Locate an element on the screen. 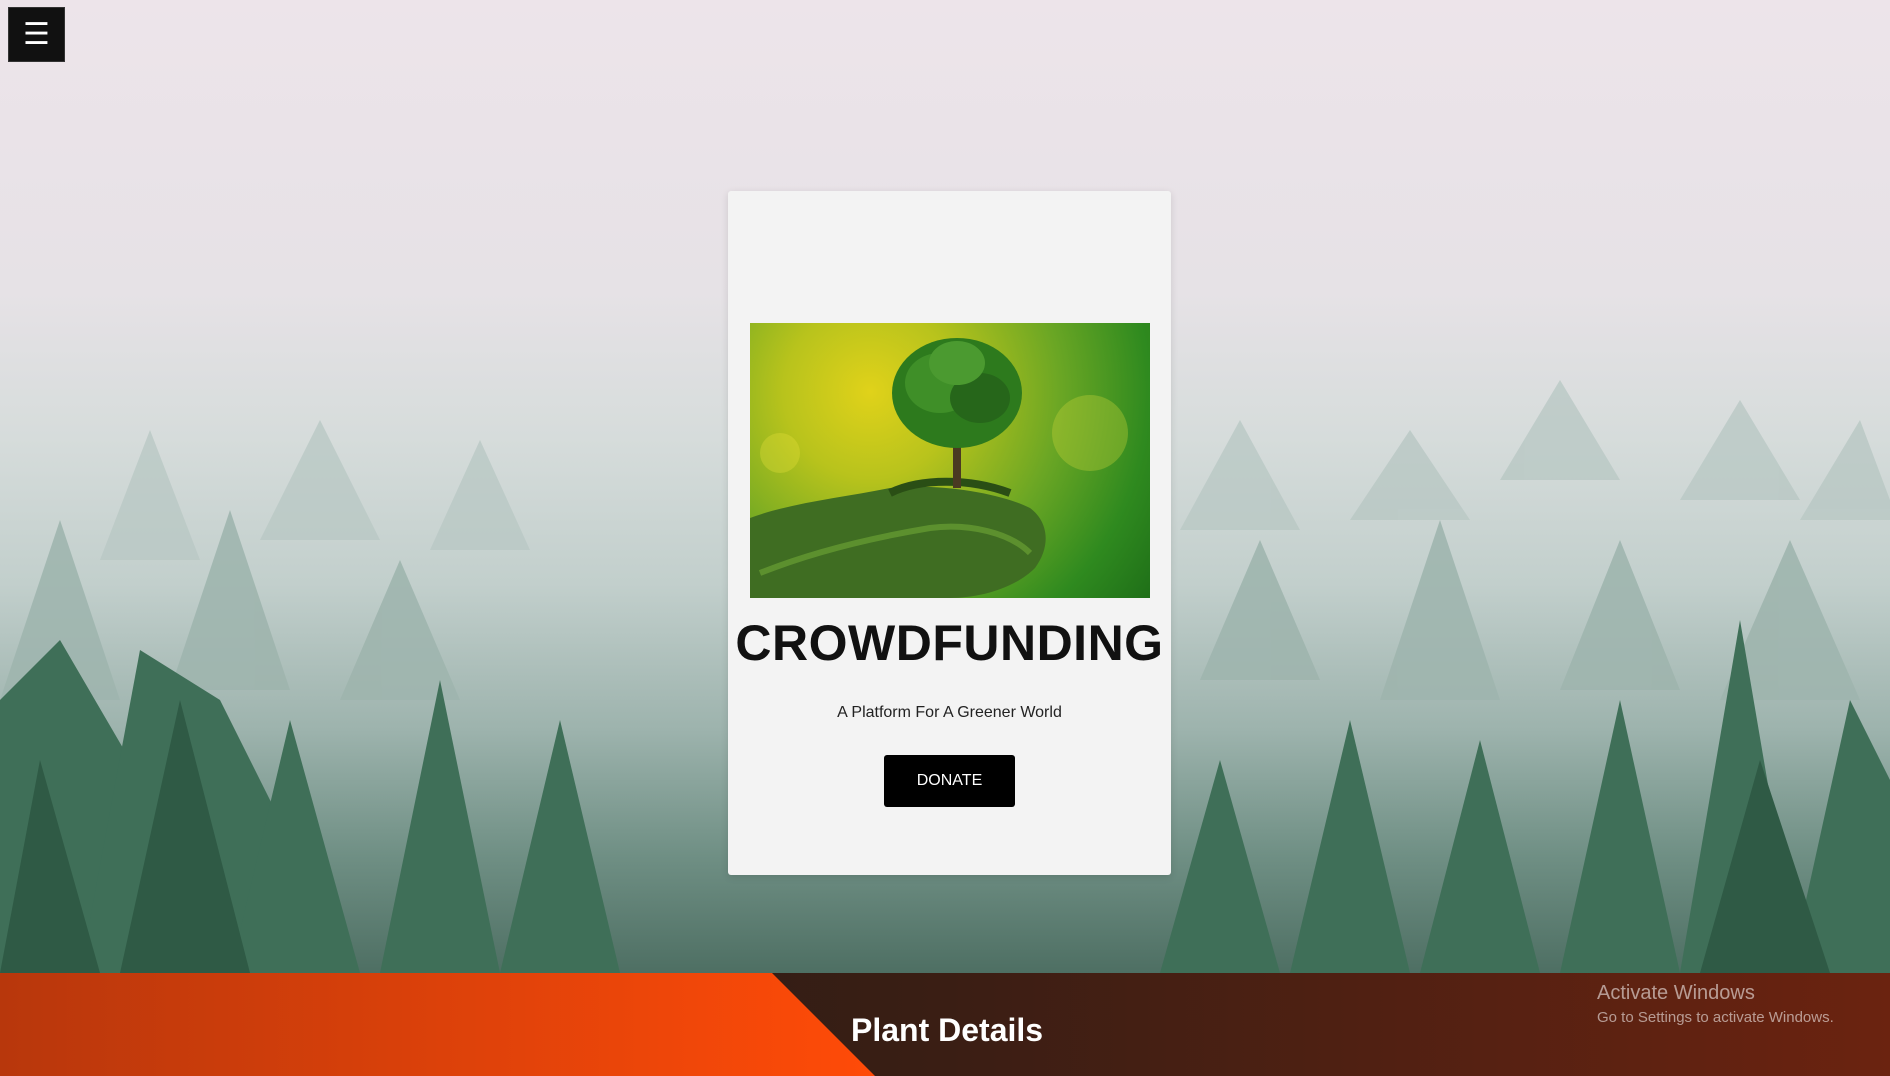  menu-button: ☰ is located at coordinates (36, 34).